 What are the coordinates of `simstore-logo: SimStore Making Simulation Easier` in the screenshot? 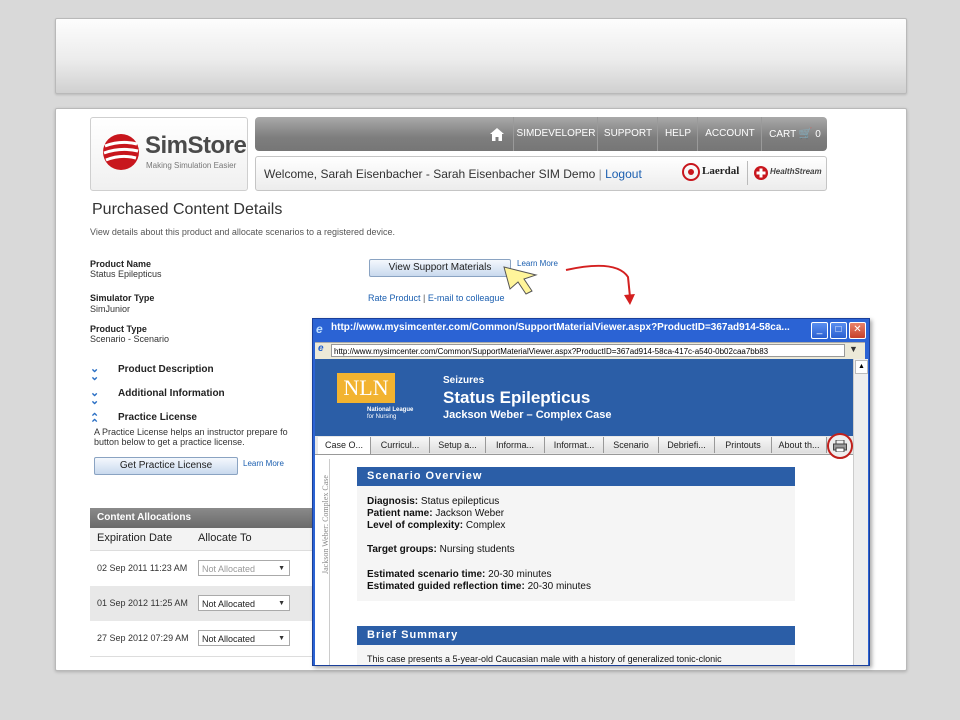 It's located at (169, 154).